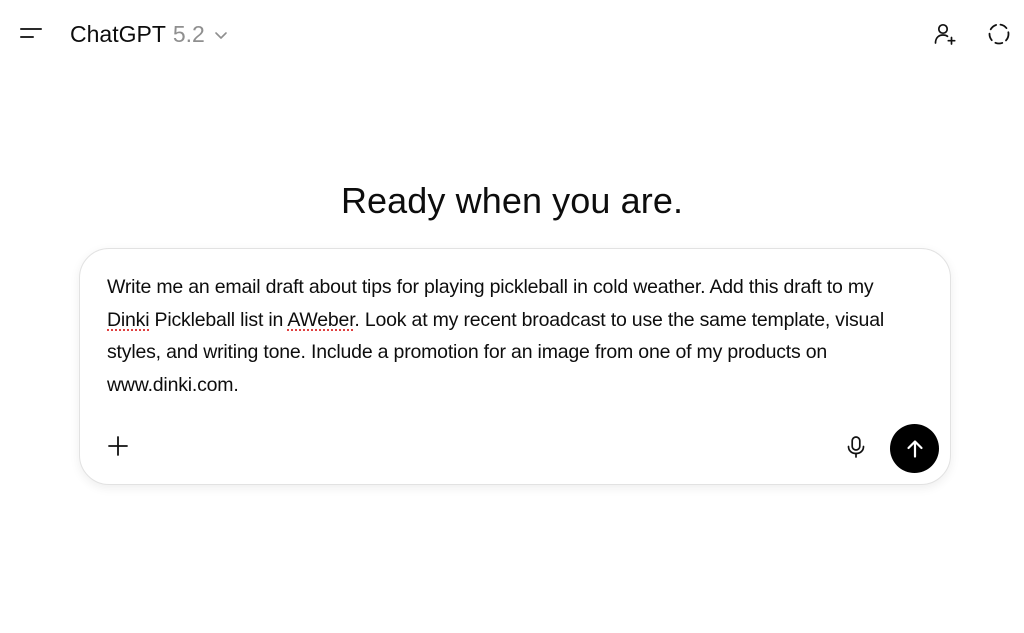 The height and width of the screenshot is (633, 1024). I want to click on page-title: Ready when you are., so click(512, 200).